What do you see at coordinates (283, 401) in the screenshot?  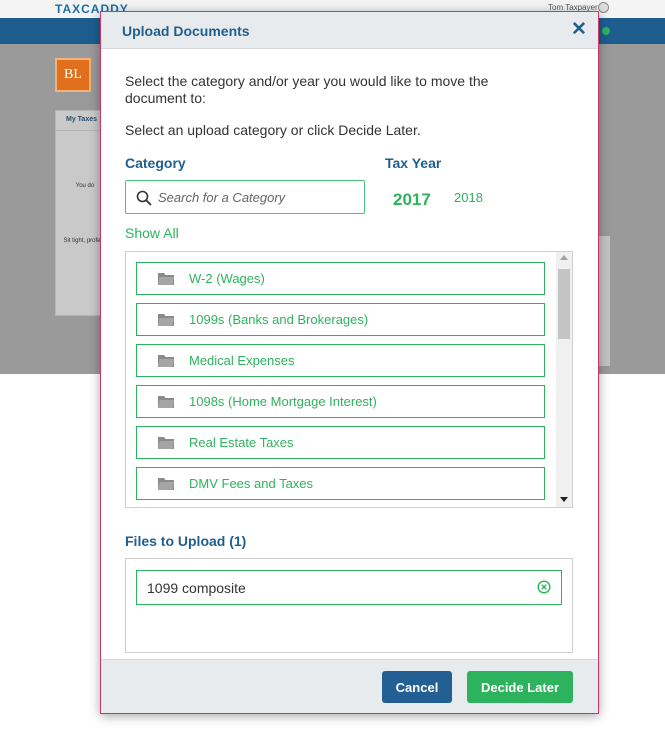 I see `category-label-text: 1098s (Home Mortgage Interest)` at bounding box center [283, 401].